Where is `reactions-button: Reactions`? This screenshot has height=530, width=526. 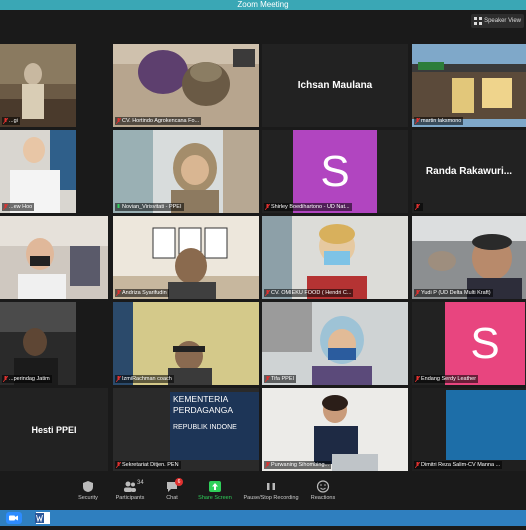
reactions-button: Reactions is located at coordinates (323, 490).